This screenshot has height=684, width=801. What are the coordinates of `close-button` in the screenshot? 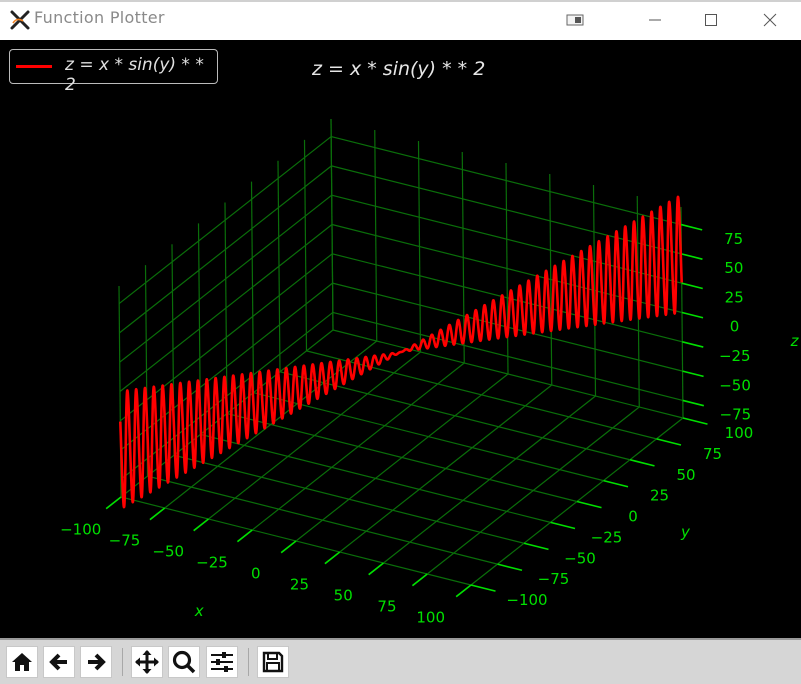 It's located at (770, 20).